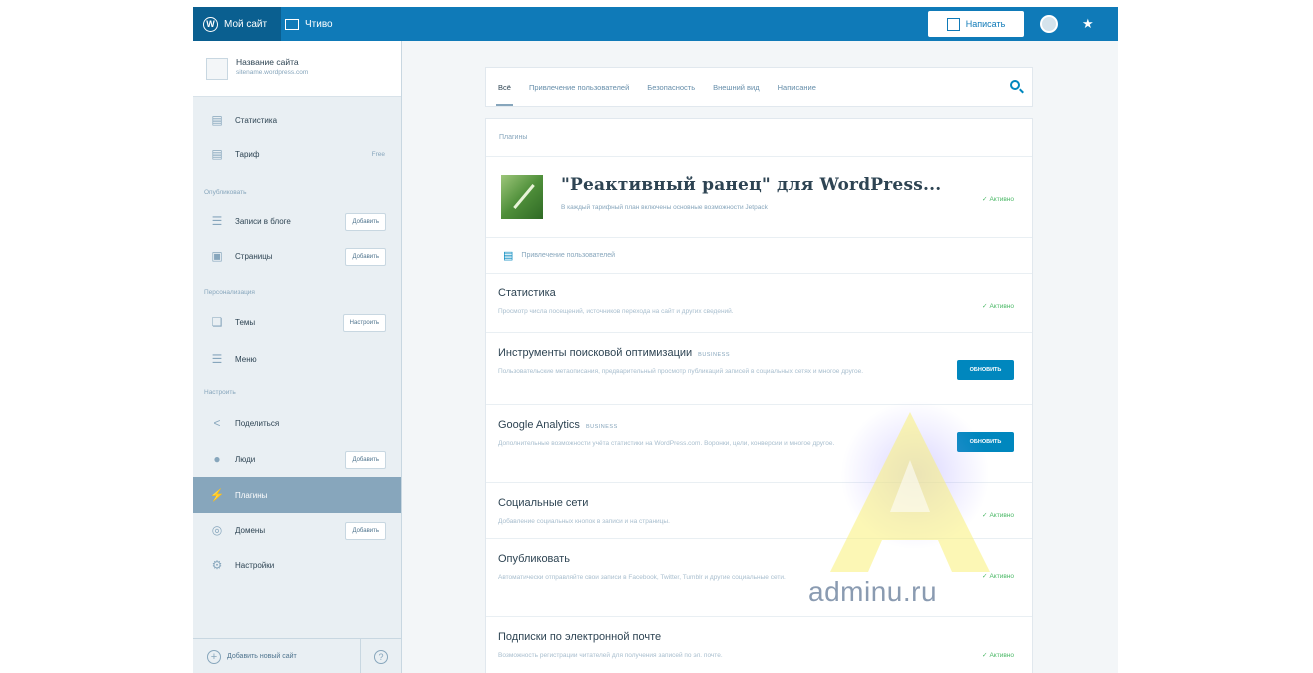 The image size is (1313, 673). I want to click on share-icon: <, so click(217, 423).